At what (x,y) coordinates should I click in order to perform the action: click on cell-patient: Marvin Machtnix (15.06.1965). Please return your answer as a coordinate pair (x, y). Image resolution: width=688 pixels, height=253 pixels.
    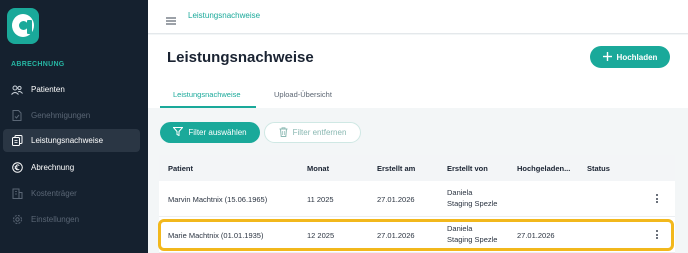
    Looking at the image, I should click on (218, 199).